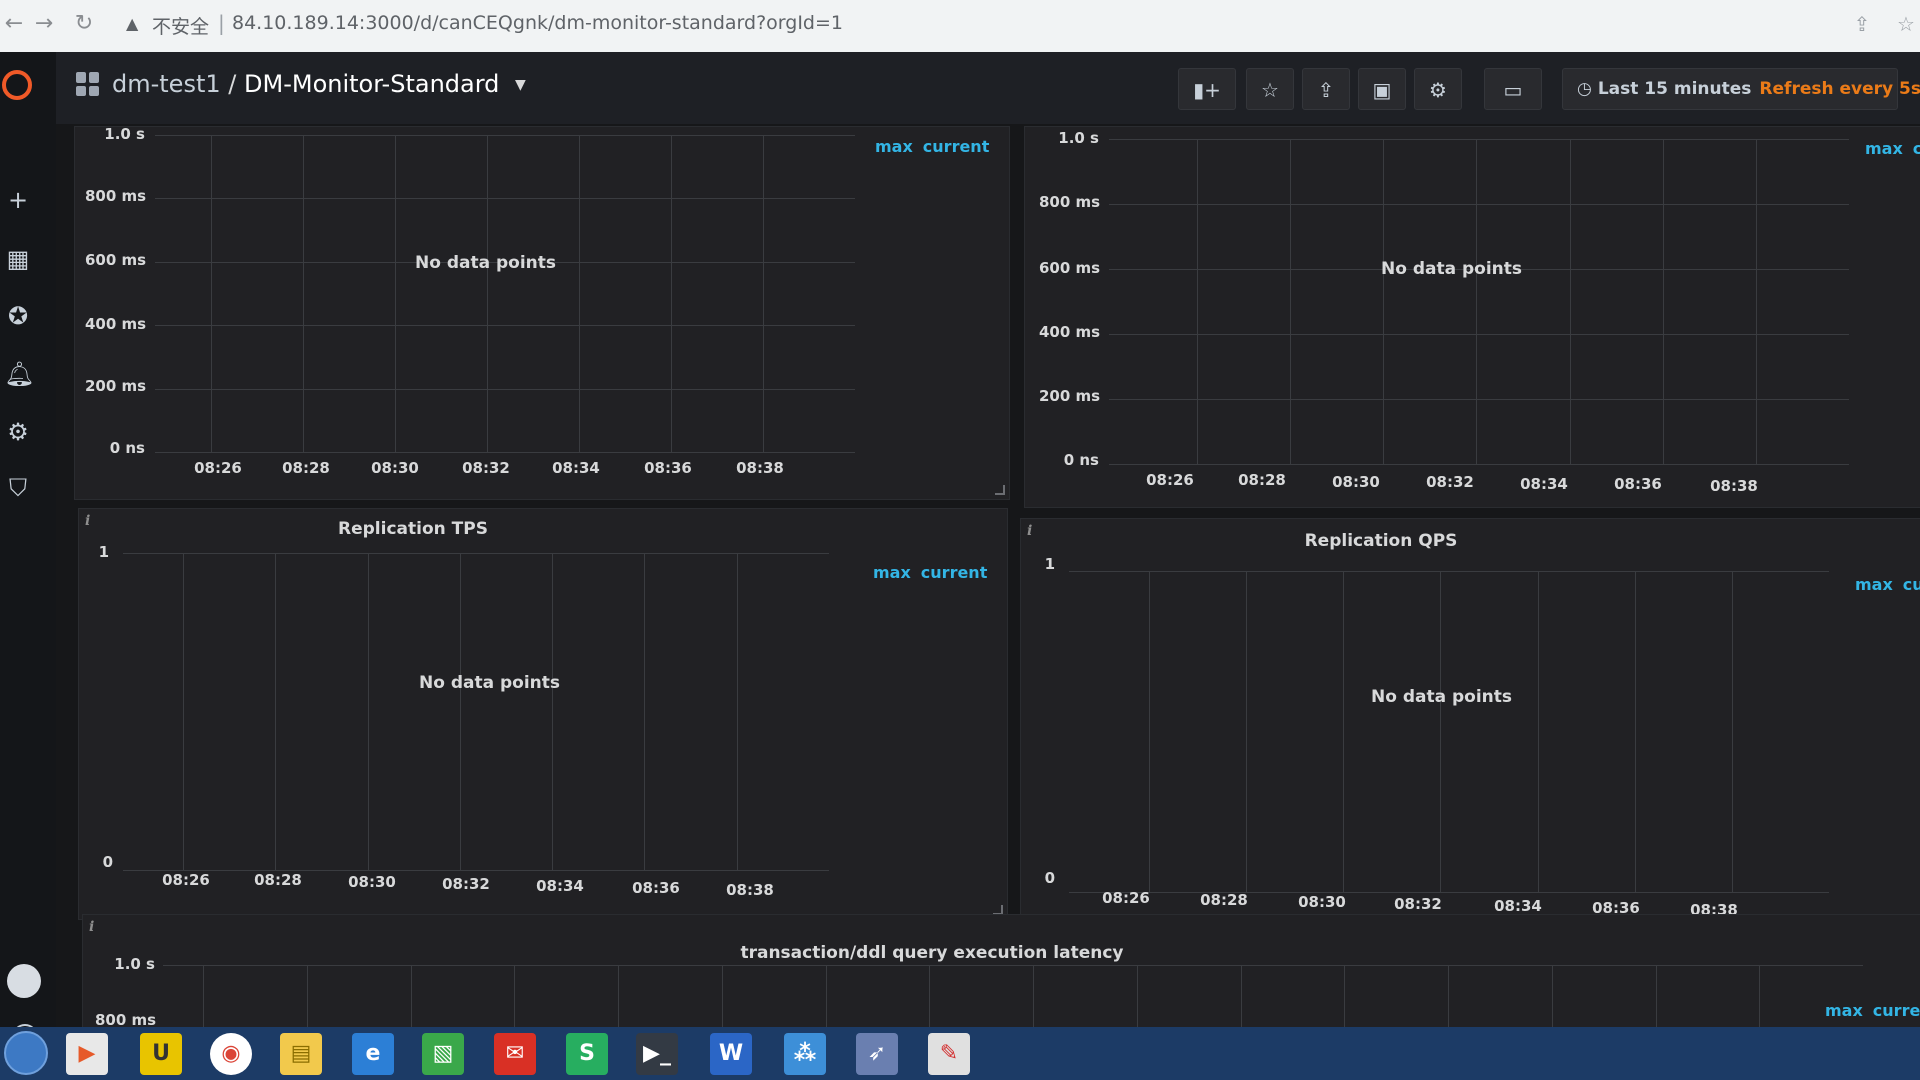 The width and height of the screenshot is (1920, 1080). What do you see at coordinates (1438, 89) in the screenshot?
I see `settings-button: ⚙` at bounding box center [1438, 89].